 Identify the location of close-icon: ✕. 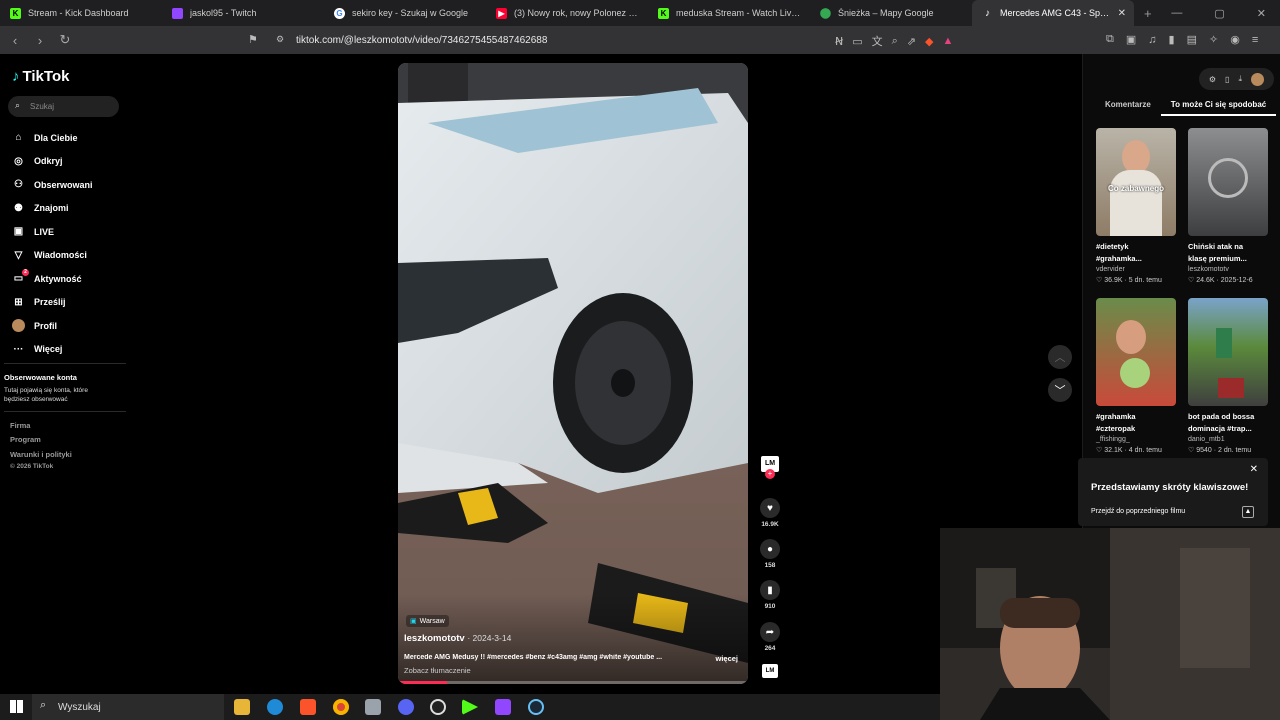
(1254, 469).